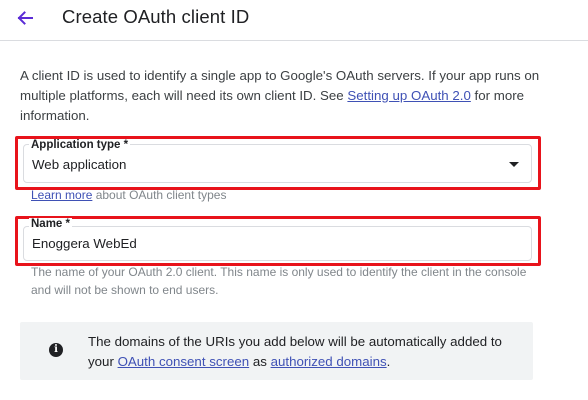 Image resolution: width=588 pixels, height=400 pixels. What do you see at coordinates (184, 361) in the screenshot?
I see `oauth-consent-screen-link: OAuth consent screen` at bounding box center [184, 361].